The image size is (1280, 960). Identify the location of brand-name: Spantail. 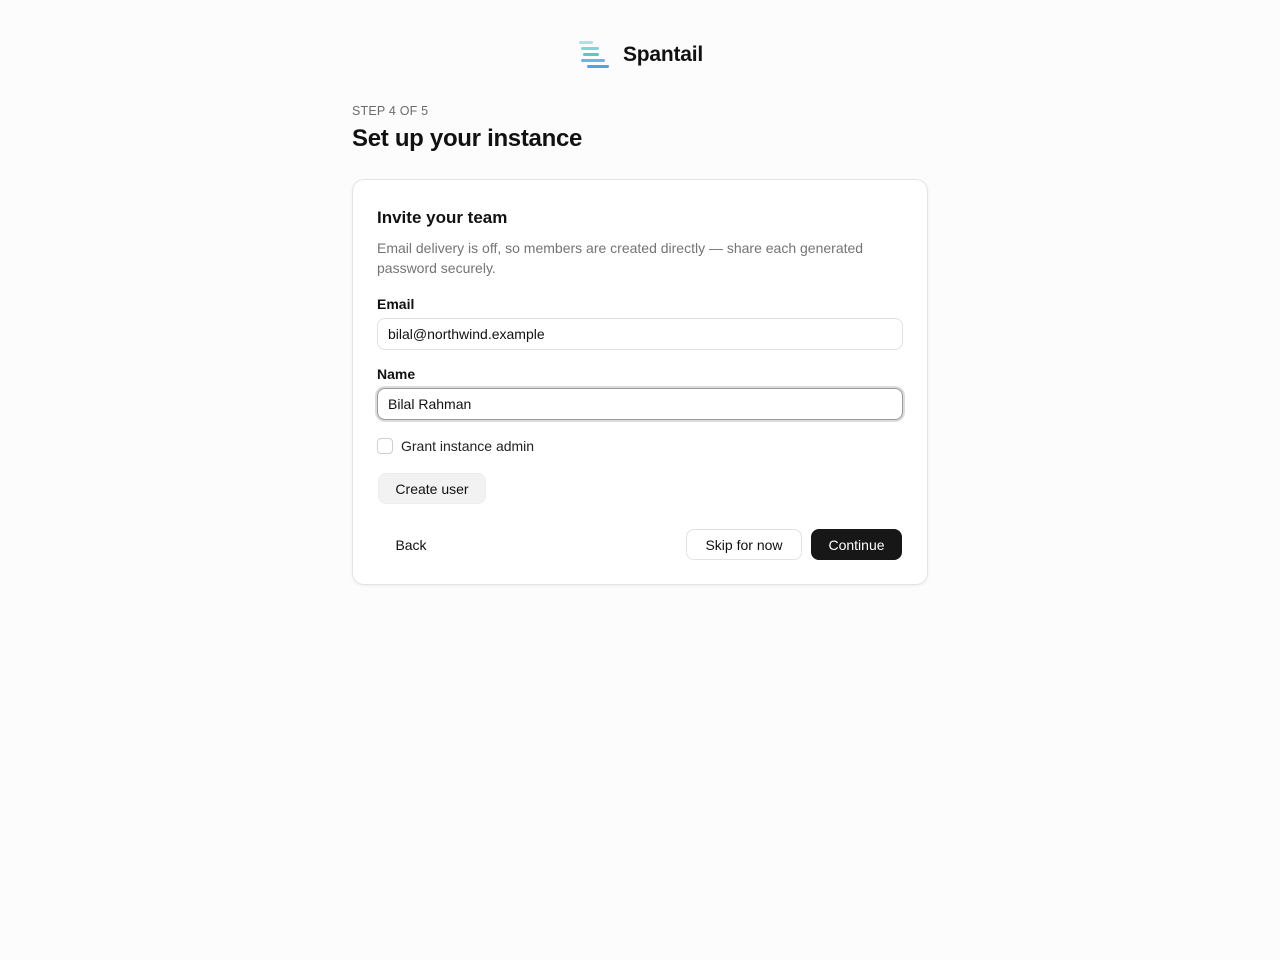
(663, 54).